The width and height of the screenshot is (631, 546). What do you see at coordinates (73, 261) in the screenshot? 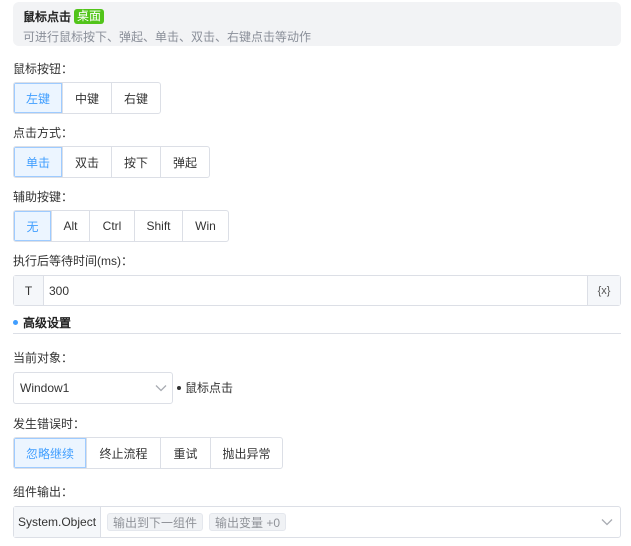
I see `wait-time-label: 执行后等待时间(ms)：` at bounding box center [73, 261].